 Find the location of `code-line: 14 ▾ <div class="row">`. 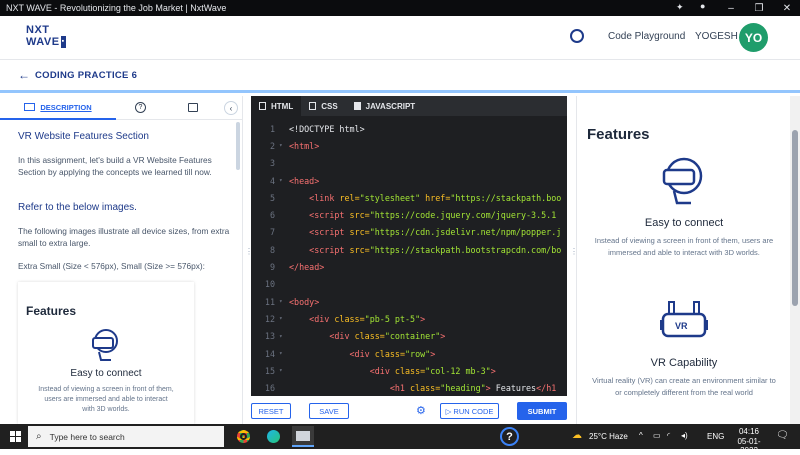

code-line: 14 ▾ <div class="row"> is located at coordinates (409, 353).